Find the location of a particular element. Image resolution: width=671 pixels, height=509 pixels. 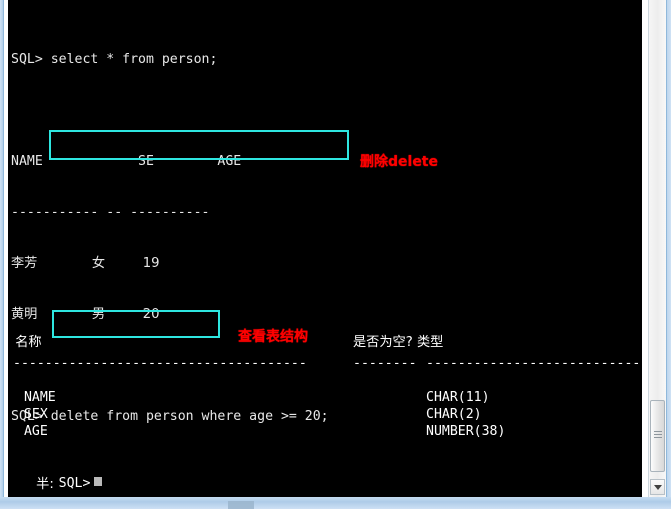

console-trailing-text: 半: is located at coordinates (32, 484).